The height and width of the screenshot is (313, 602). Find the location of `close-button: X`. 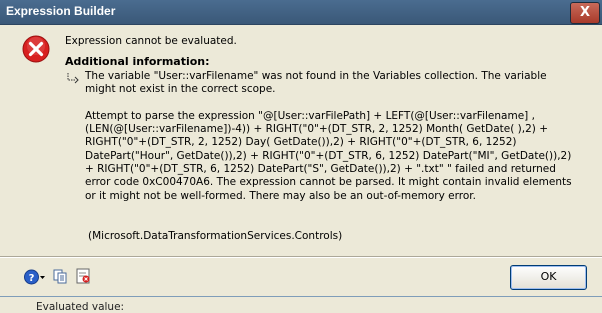

close-button: X is located at coordinates (585, 13).